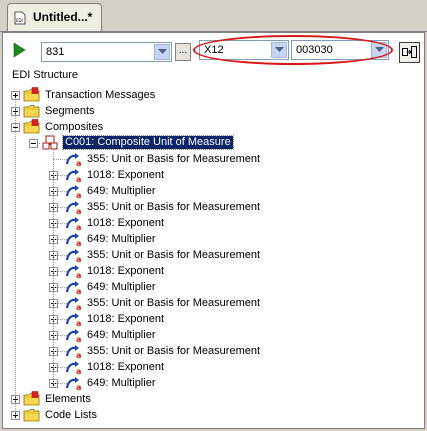 The width and height of the screenshot is (427, 431). What do you see at coordinates (340, 50) in the screenshot?
I see `version-select: 003030` at bounding box center [340, 50].